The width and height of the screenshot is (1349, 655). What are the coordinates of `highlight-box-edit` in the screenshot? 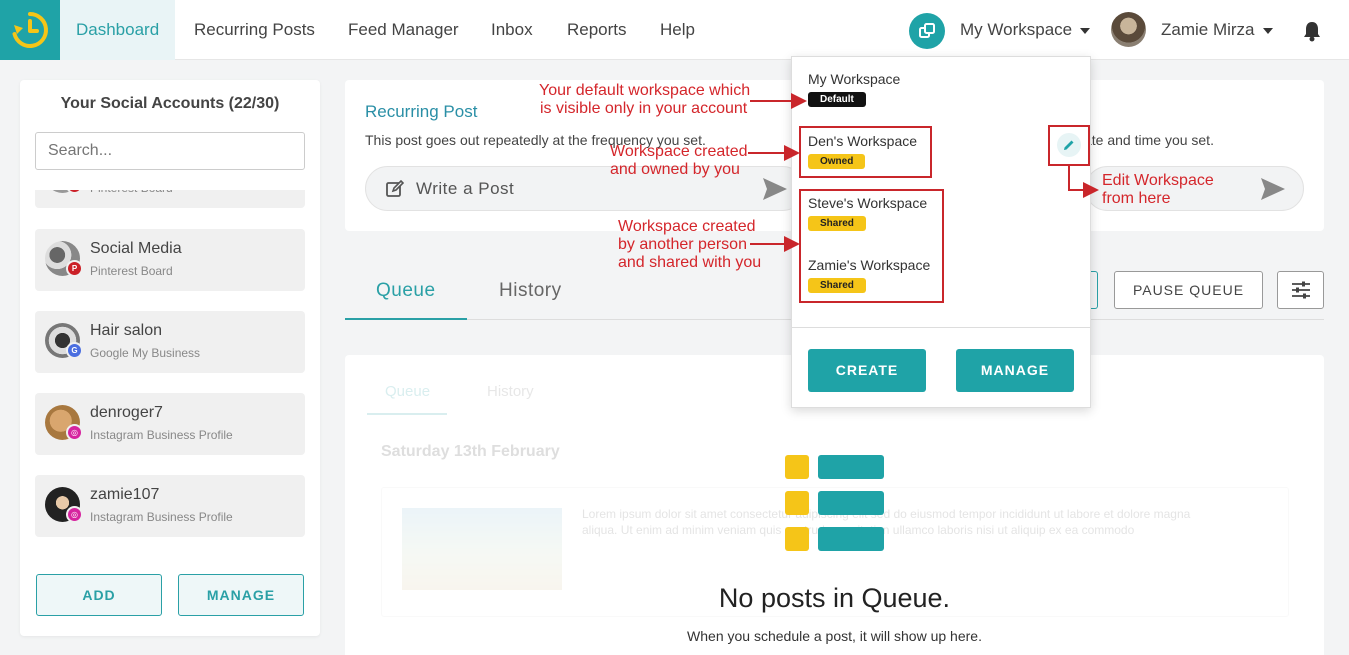 It's located at (1069, 145).